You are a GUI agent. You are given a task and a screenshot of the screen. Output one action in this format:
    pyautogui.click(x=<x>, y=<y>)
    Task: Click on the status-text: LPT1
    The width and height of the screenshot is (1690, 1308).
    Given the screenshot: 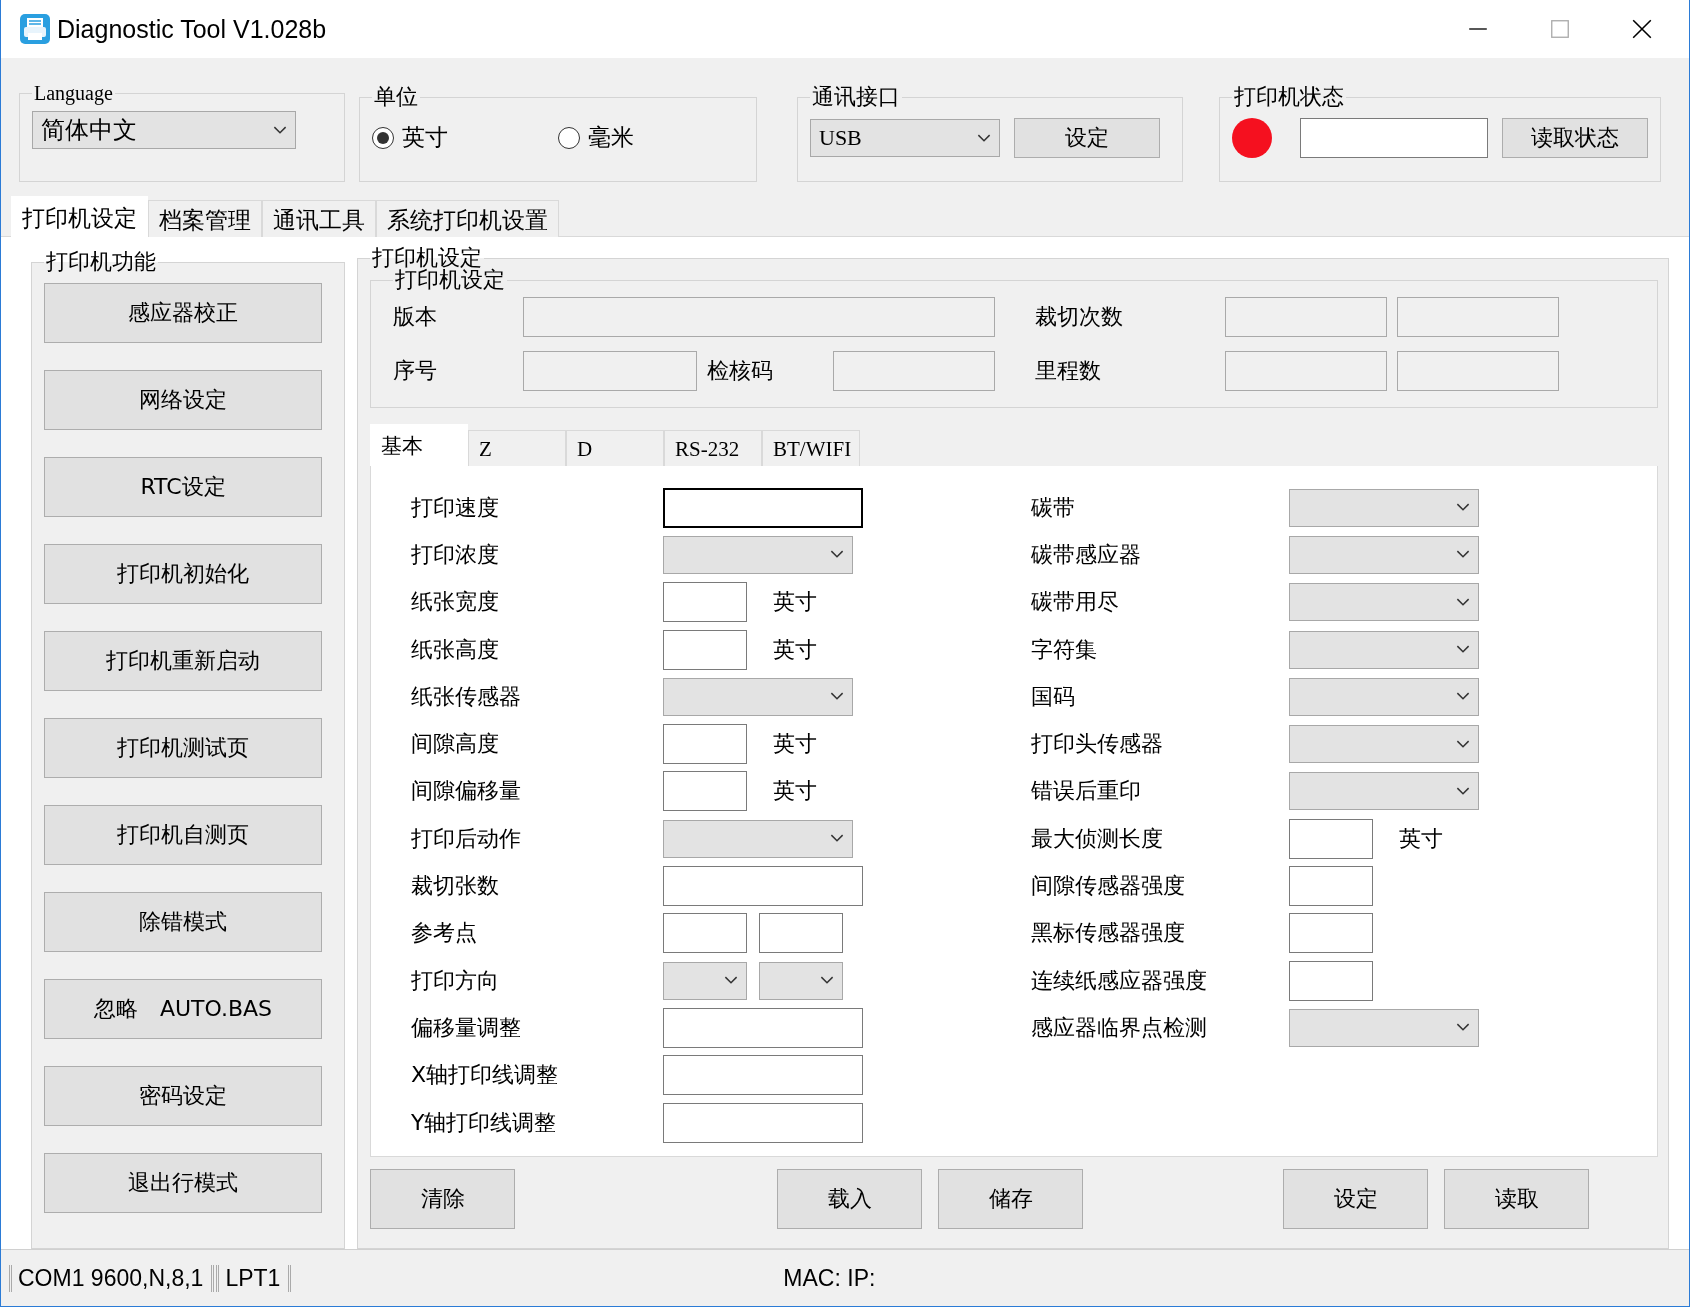 What is the action you would take?
    pyautogui.click(x=254, y=1278)
    